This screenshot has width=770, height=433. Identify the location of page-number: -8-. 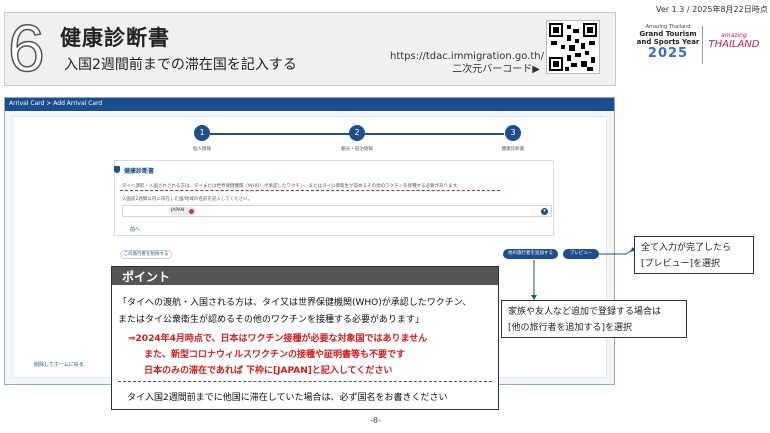
(375, 420).